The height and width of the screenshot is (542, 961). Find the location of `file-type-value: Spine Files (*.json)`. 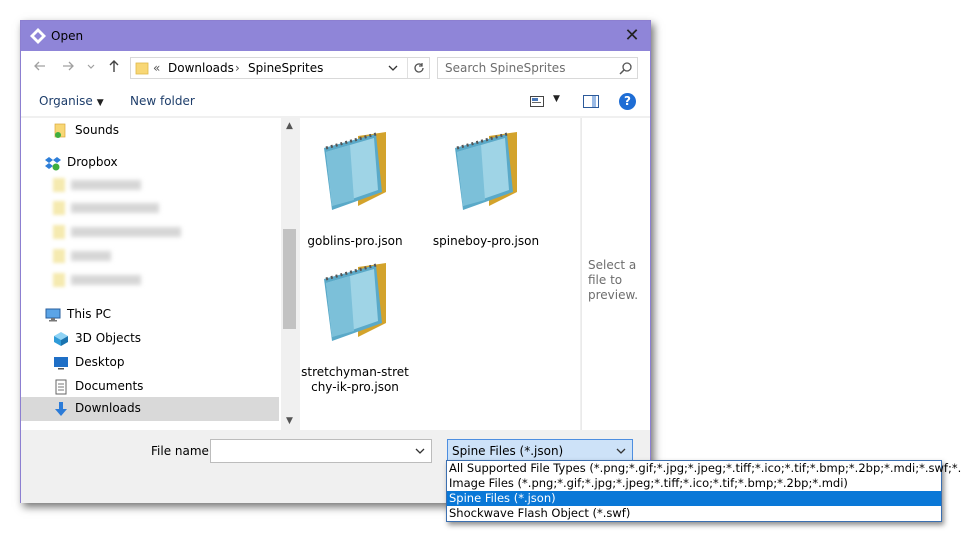

file-type-value: Spine Files (*.json) is located at coordinates (508, 451).